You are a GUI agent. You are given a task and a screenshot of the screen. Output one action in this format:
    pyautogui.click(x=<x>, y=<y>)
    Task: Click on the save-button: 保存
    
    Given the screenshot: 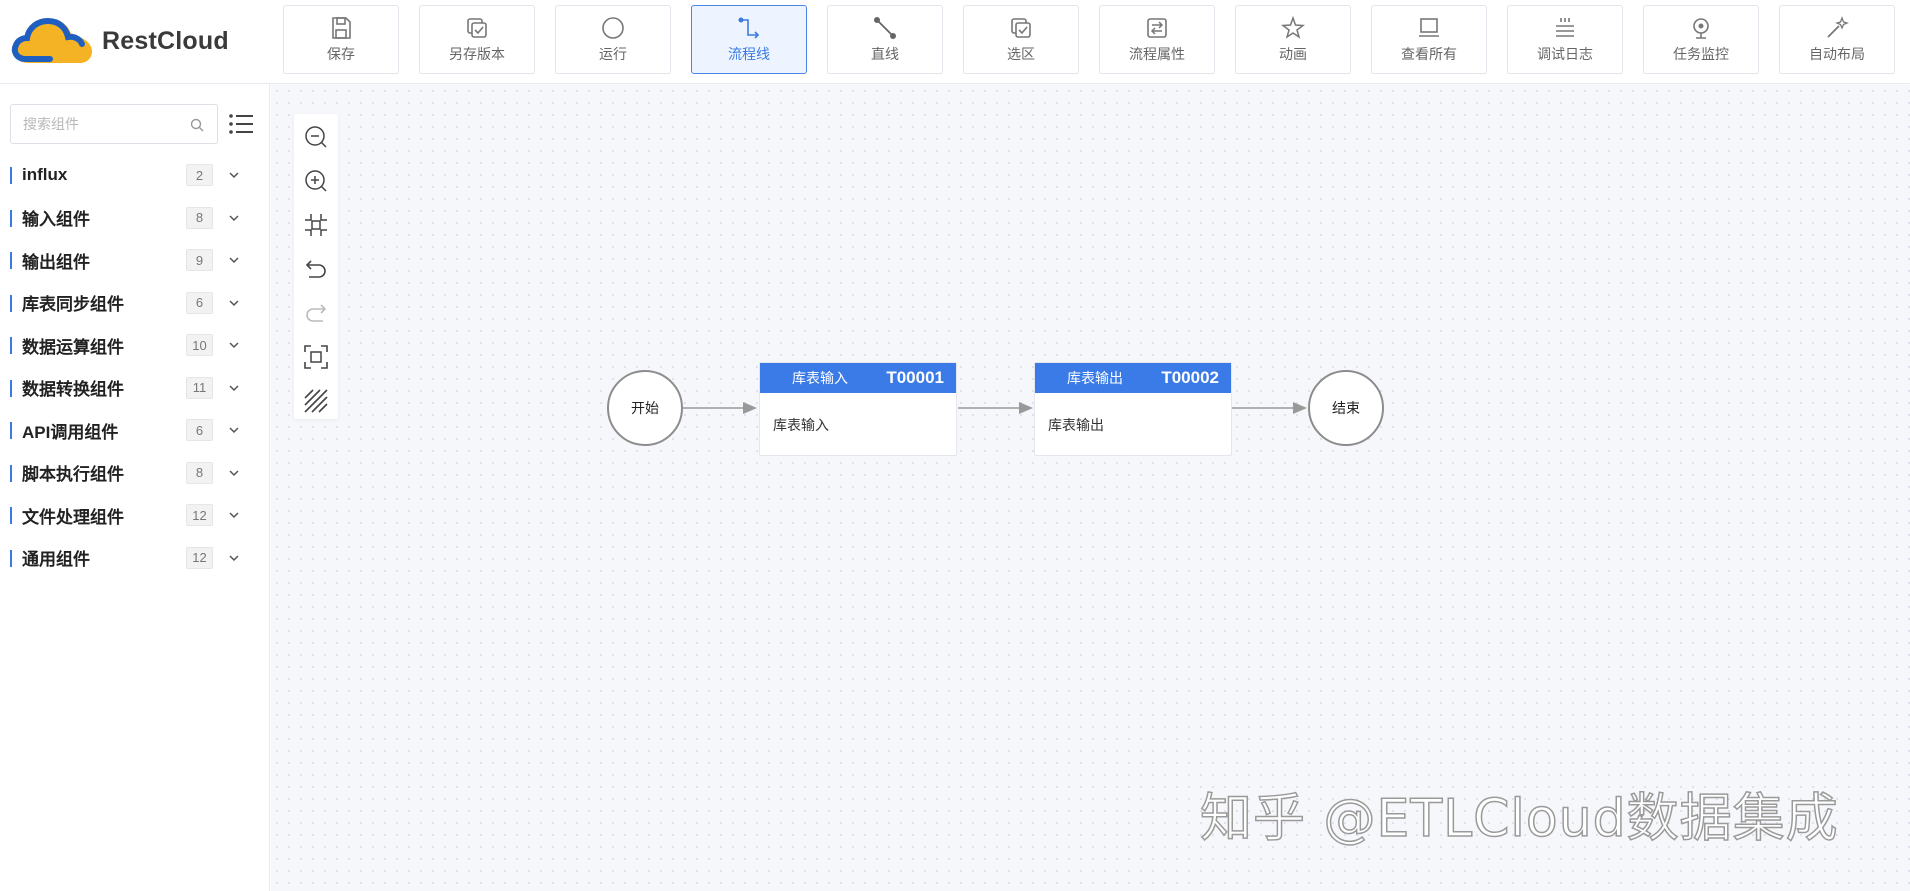 What is the action you would take?
    pyautogui.click(x=341, y=39)
    